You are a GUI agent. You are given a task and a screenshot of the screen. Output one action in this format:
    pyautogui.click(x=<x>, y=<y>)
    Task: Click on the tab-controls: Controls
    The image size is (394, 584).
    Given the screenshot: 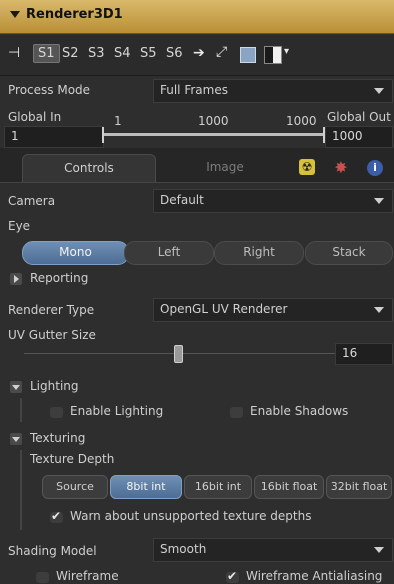 What is the action you would take?
    pyautogui.click(x=89, y=168)
    